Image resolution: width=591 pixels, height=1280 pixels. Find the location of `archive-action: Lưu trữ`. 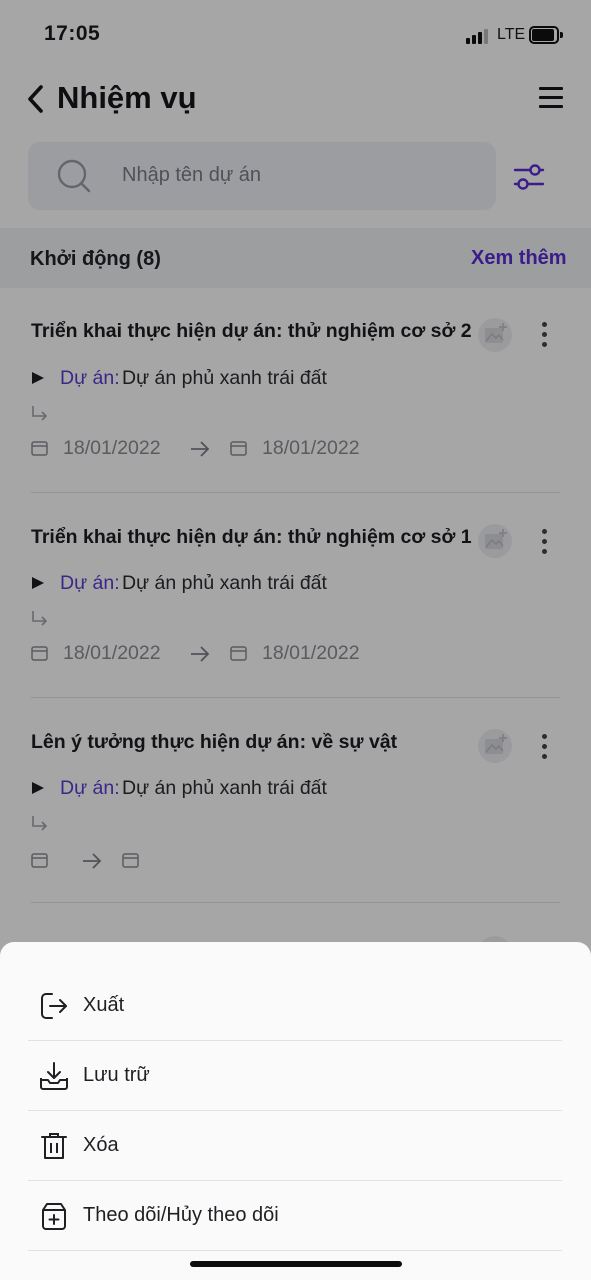

archive-action: Lưu trữ is located at coordinates (295, 1076).